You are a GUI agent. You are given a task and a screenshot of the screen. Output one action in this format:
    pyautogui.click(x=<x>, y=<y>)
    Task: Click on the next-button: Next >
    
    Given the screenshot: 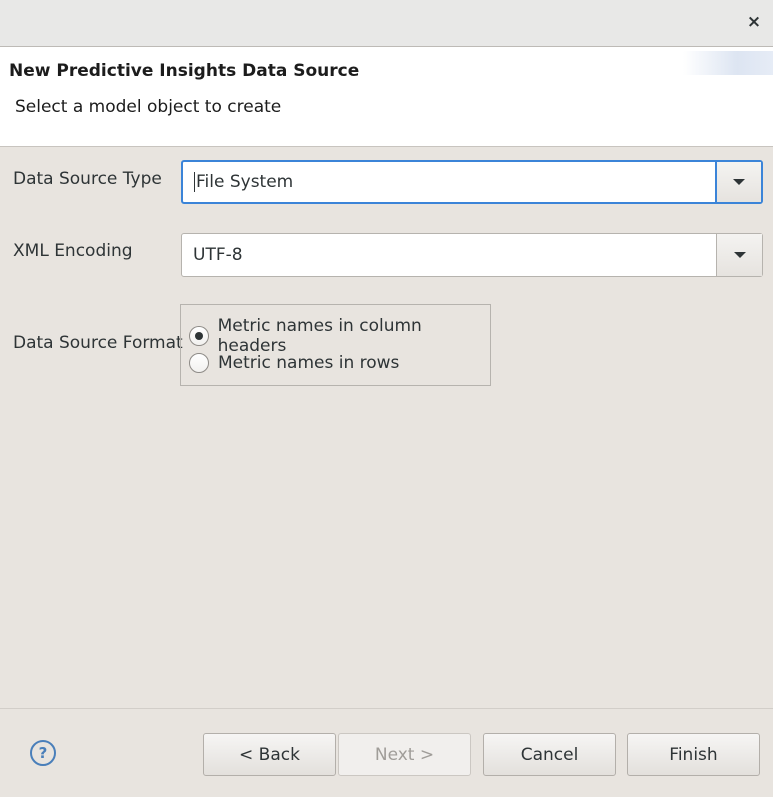 What is the action you would take?
    pyautogui.click(x=404, y=754)
    